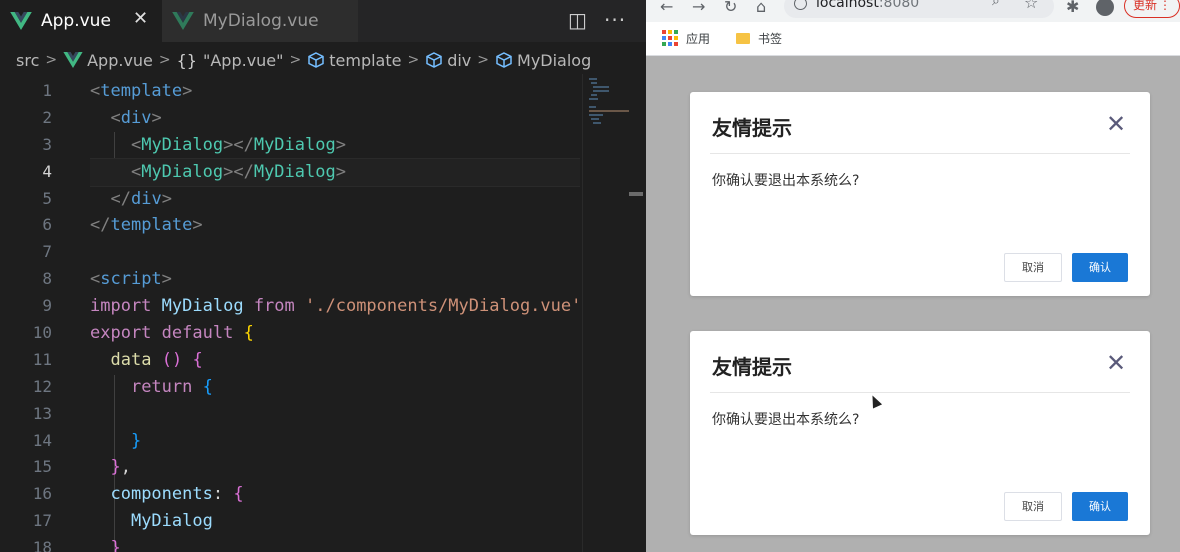  Describe the element at coordinates (554, 60) in the screenshot. I see `breadcrumb-item-mydialog: MyDialog` at that location.